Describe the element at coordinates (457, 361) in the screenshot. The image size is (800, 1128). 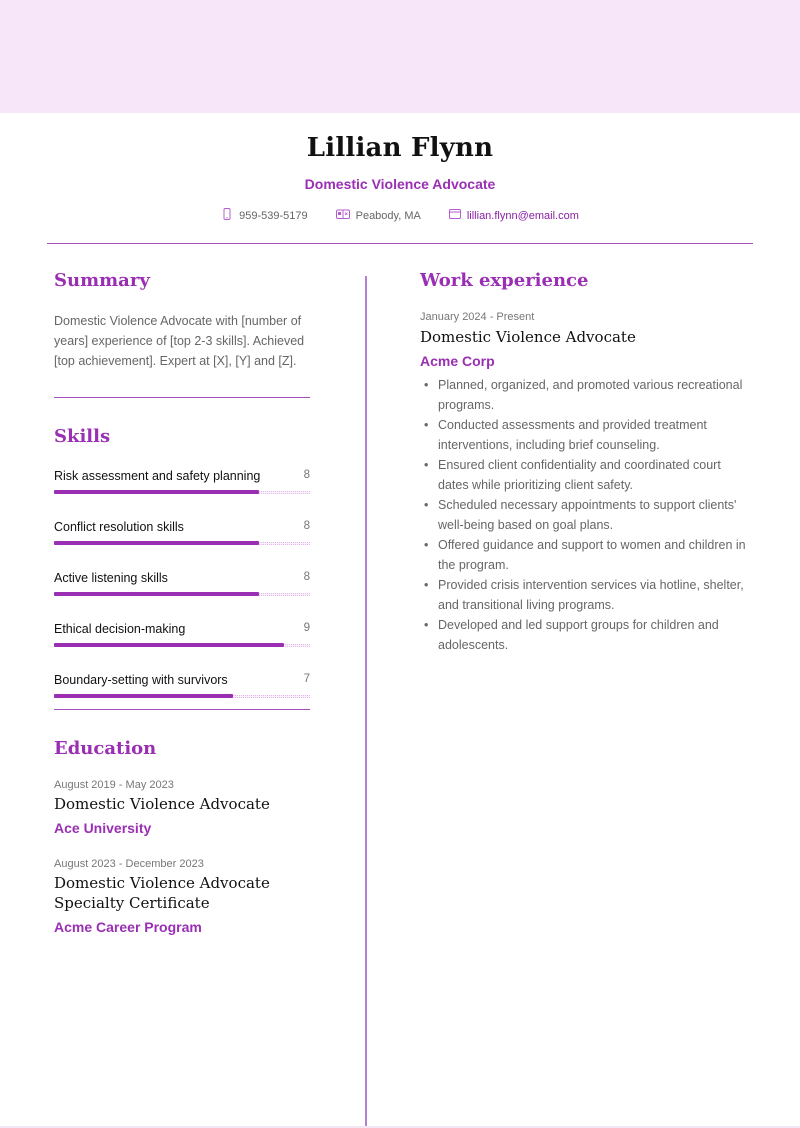
I see `work-company: Acme Corp` at that location.